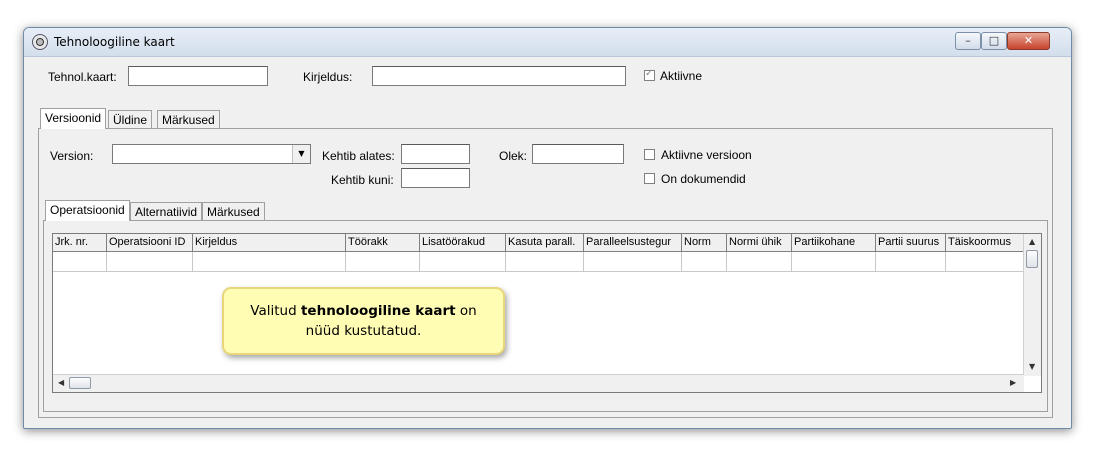 Image resolution: width=1093 pixels, height=452 pixels. Describe the element at coordinates (706, 155) in the screenshot. I see `aktiivne-versioon-label: Aktiivne versioon` at that location.